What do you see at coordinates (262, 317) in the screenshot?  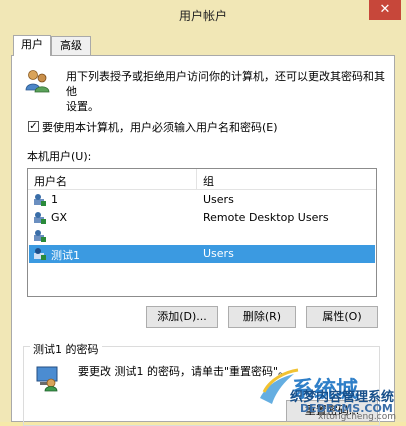 I see `remove-user-button: 删除(R)` at bounding box center [262, 317].